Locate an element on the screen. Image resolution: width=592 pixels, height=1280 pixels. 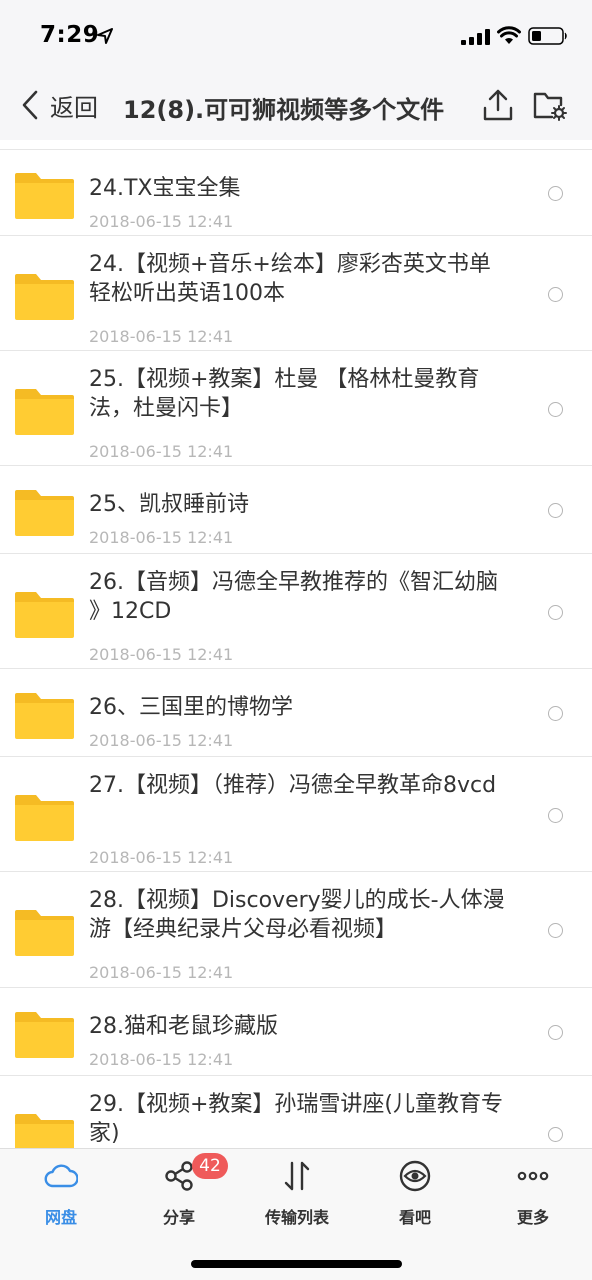
navigation-bar: 返回 12(8).可可狮视频等多个文件 is located at coordinates (296, 104).